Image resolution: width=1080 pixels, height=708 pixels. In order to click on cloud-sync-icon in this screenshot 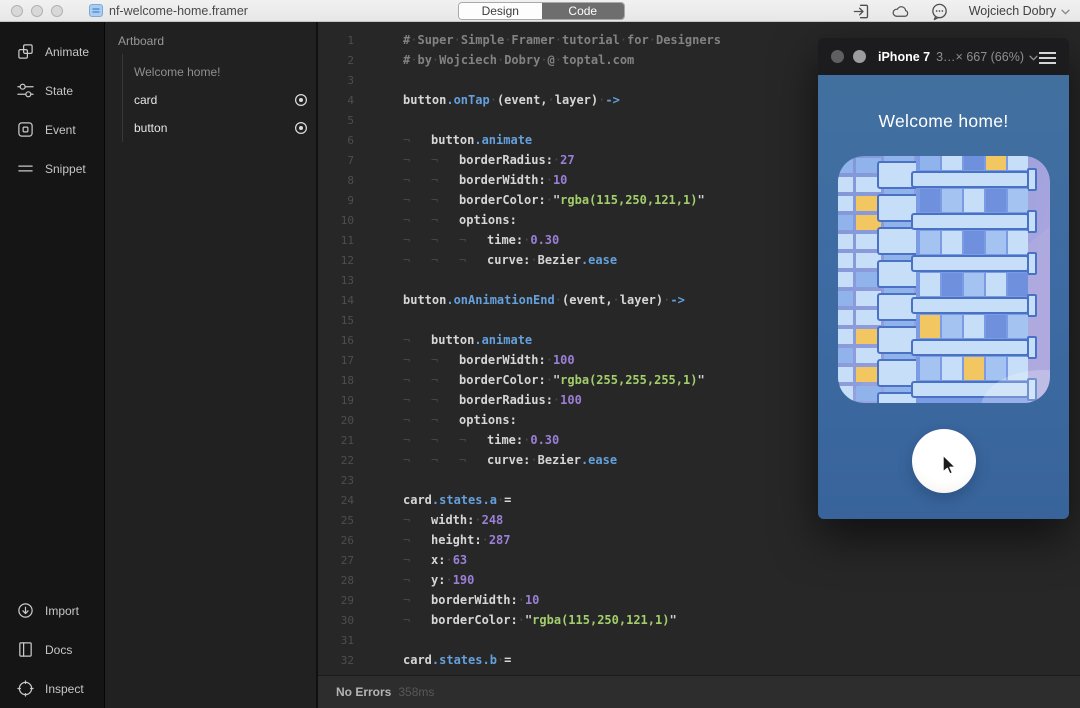, I will do `click(900, 11)`.